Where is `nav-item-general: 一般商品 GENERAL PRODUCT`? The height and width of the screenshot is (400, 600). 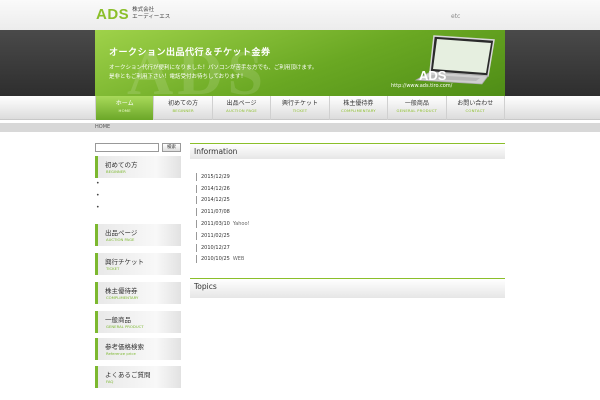
nav-item-general: 一般商品 GENERAL PRODUCT is located at coordinates (417, 108).